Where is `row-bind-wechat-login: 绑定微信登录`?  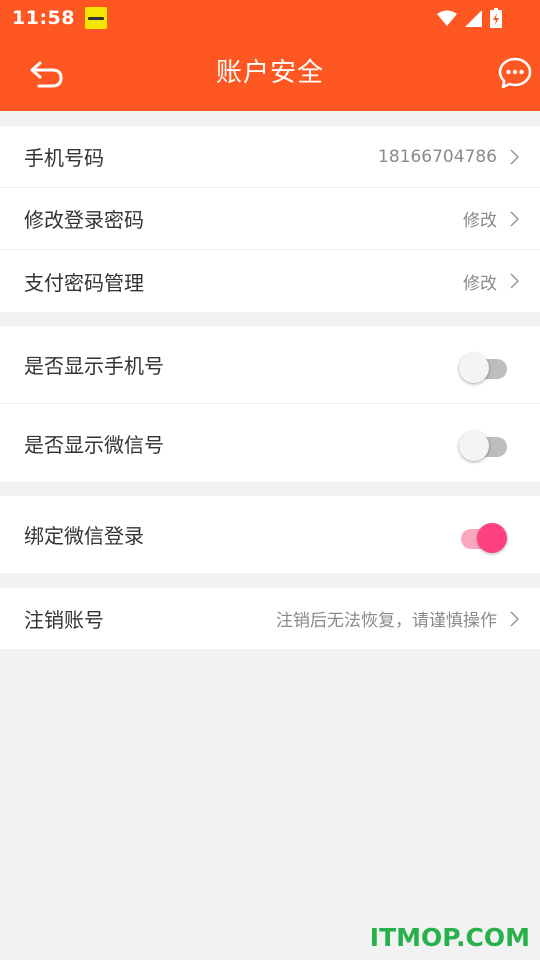 row-bind-wechat-login: 绑定微信登录 is located at coordinates (270, 534).